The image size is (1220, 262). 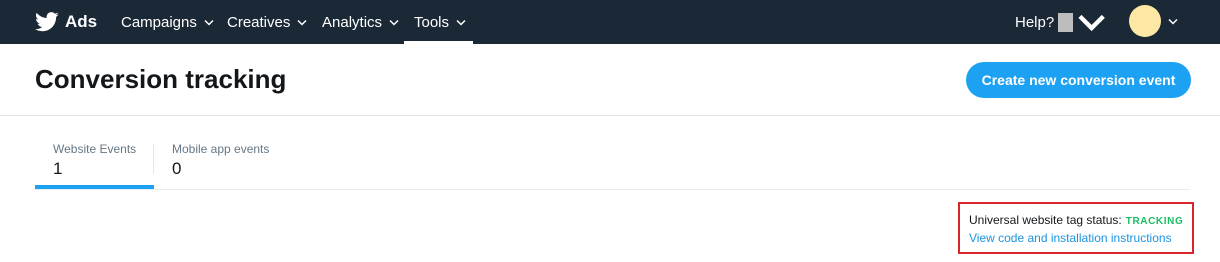 I want to click on brand-logo: Ads, so click(x=66, y=22).